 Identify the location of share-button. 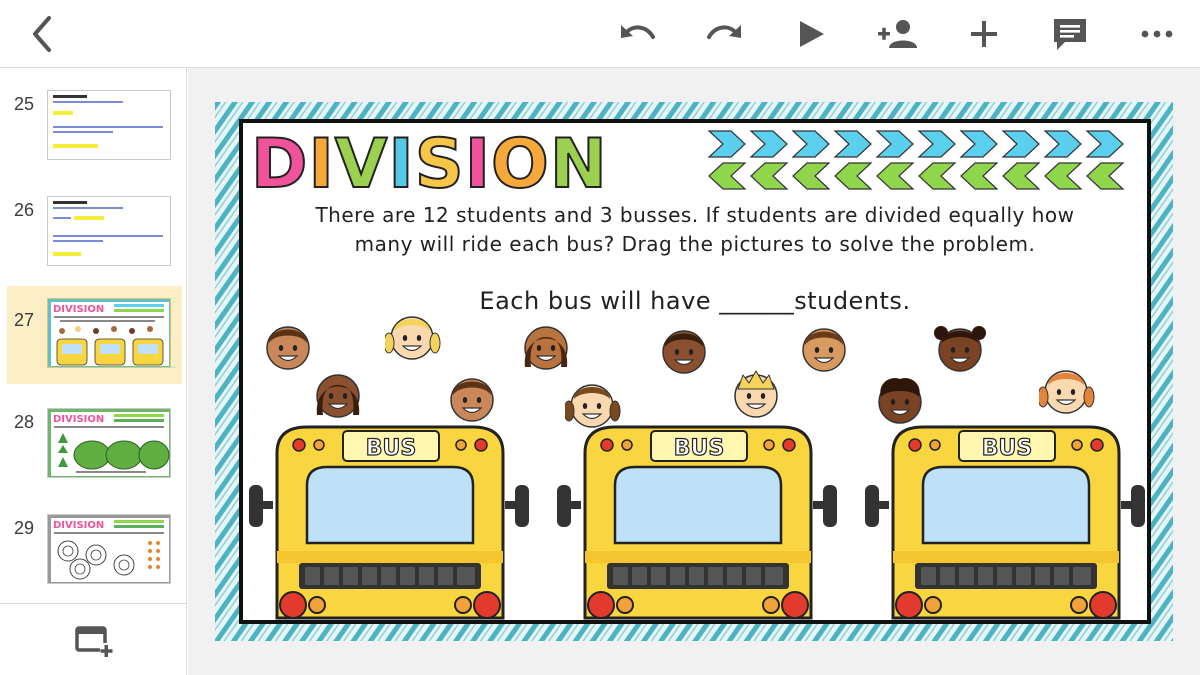
(898, 34).